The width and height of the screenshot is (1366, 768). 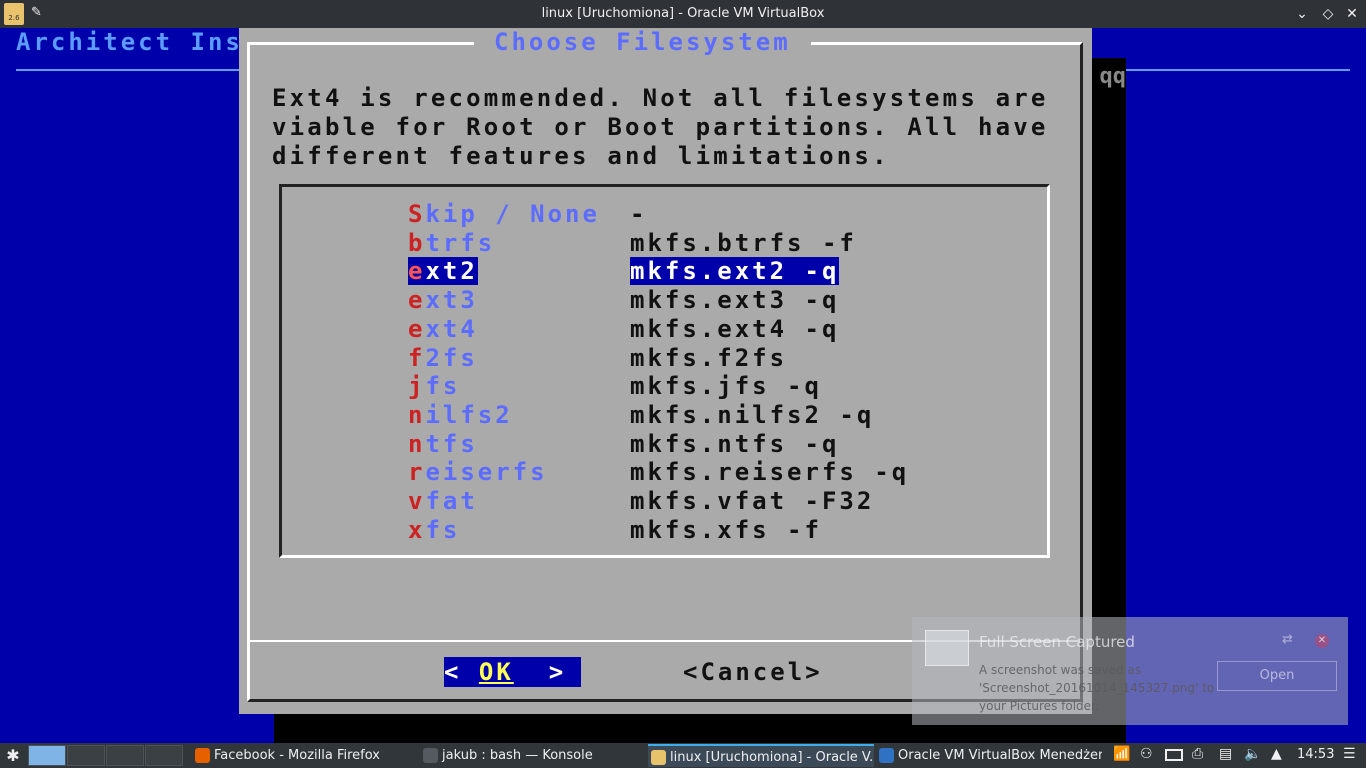 I want to click on cancel-button: <Cancel>, so click(x=753, y=672).